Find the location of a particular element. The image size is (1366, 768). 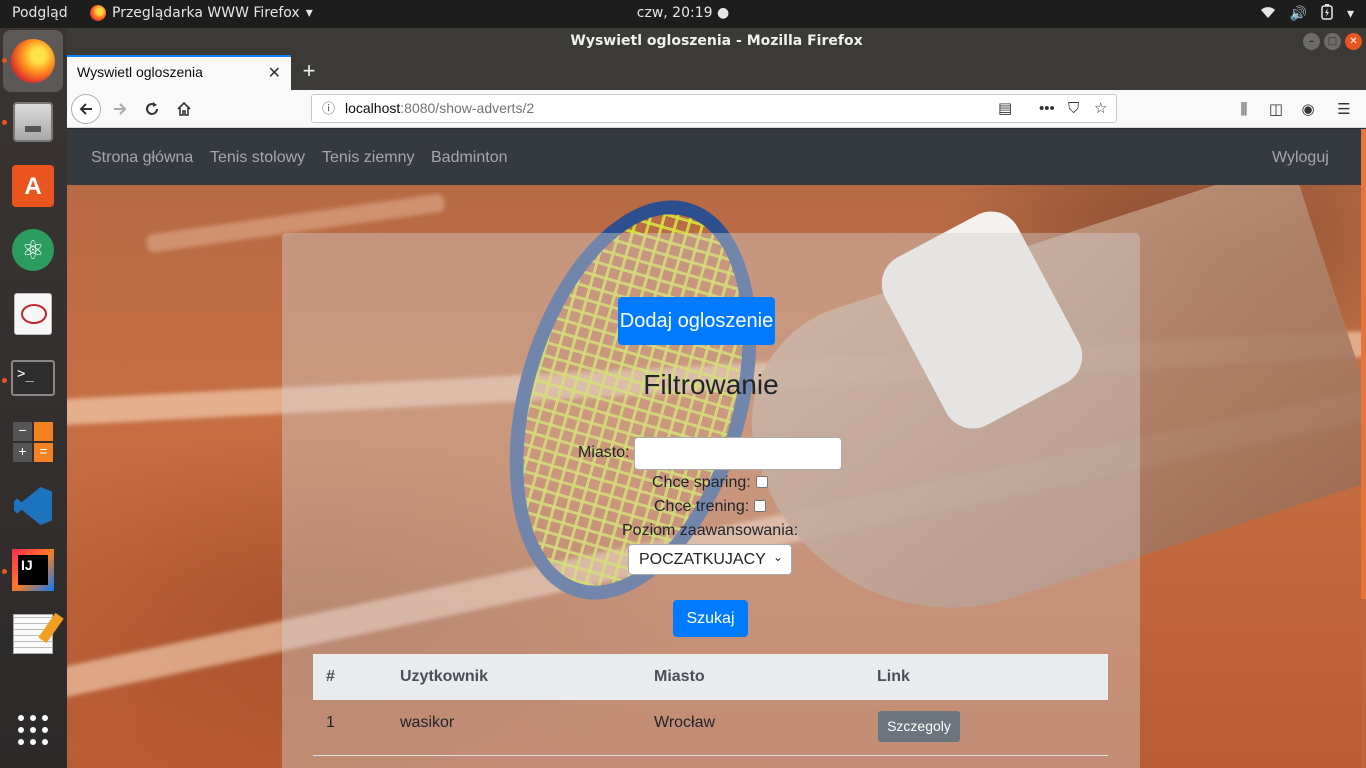

level-label: Poziom zaawansowania: is located at coordinates (710, 530).